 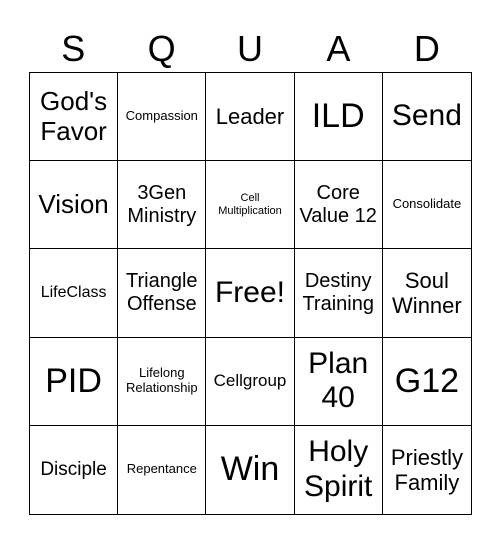 I want to click on bingo-cell: Lifelong Relationship, so click(x=162, y=381).